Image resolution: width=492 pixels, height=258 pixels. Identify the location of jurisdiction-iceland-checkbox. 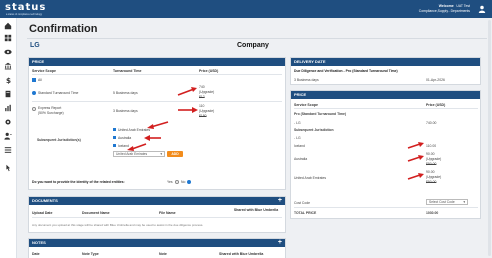
(114, 145).